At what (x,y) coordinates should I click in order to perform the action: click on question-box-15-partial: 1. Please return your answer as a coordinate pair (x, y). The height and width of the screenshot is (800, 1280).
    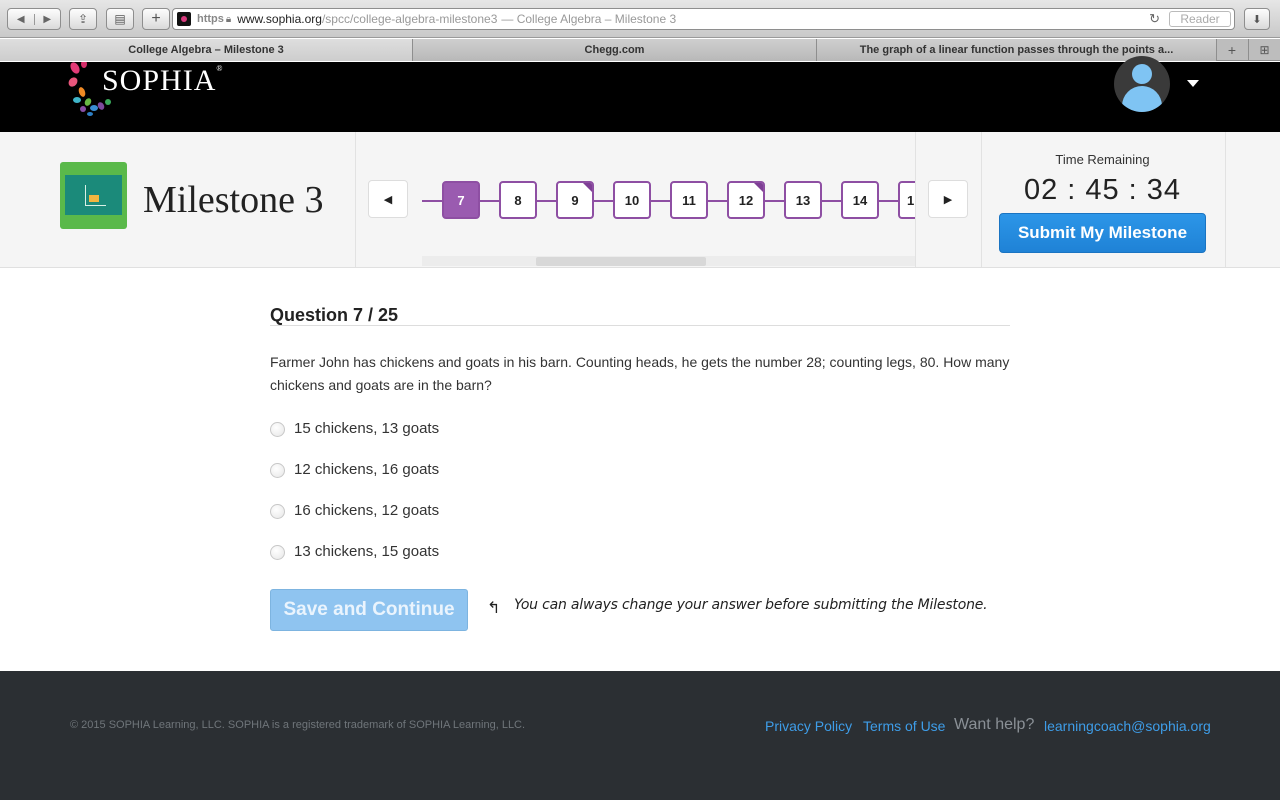
    Looking at the image, I should click on (906, 200).